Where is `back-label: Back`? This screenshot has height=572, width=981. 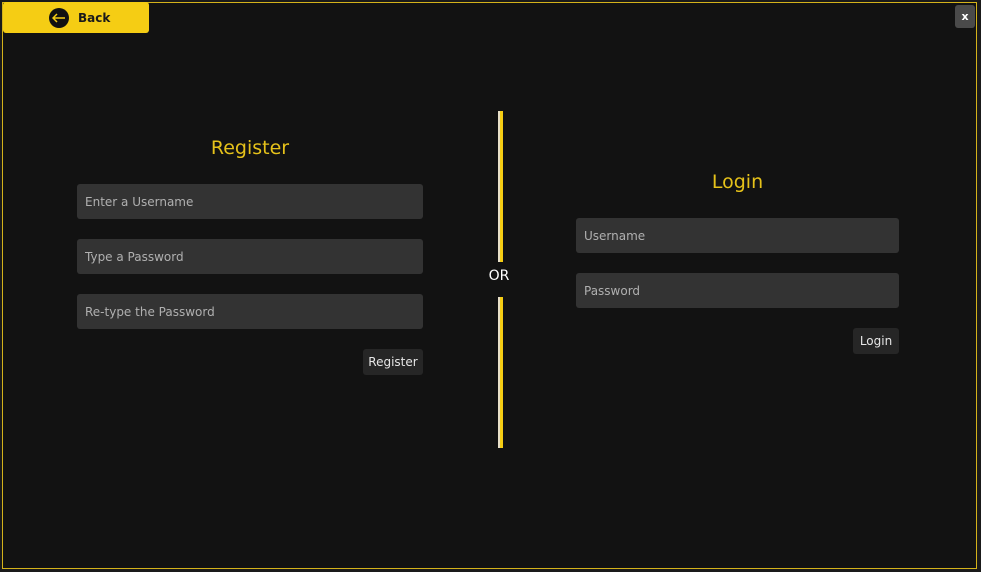
back-label: Back is located at coordinates (94, 17).